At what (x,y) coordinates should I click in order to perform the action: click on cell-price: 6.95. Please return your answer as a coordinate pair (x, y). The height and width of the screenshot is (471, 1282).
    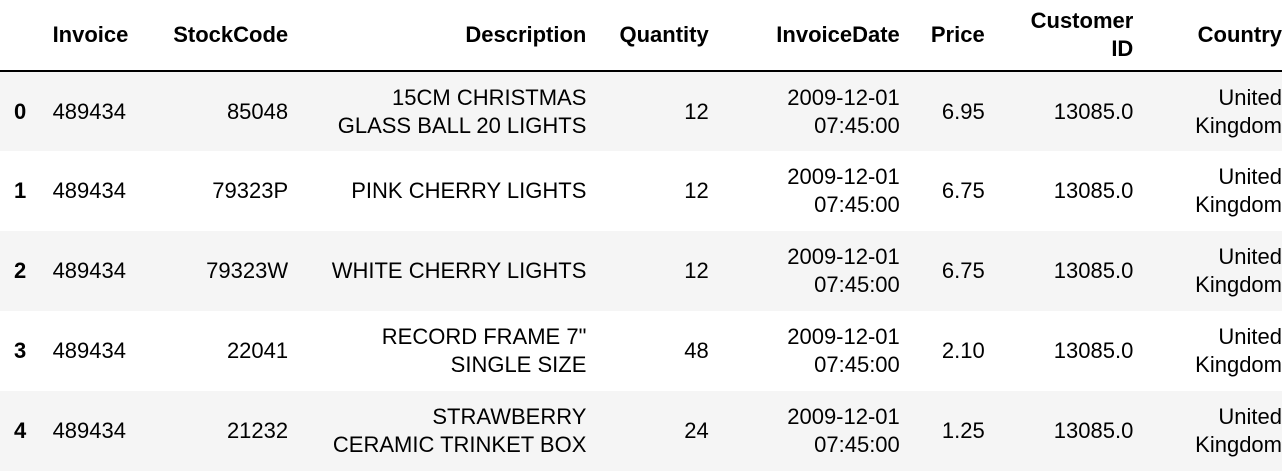
    Looking at the image, I should click on (942, 111).